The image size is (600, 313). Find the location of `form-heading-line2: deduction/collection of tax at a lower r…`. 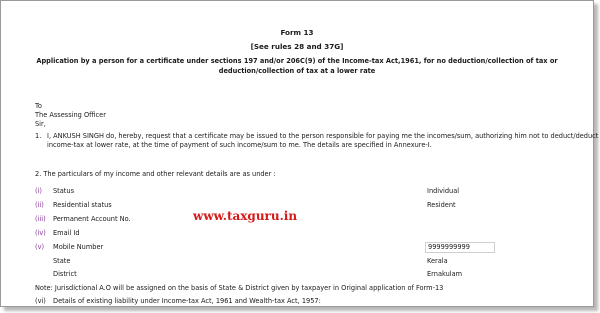

form-heading-line2: deduction/collection of tax at a lower r… is located at coordinates (297, 71).